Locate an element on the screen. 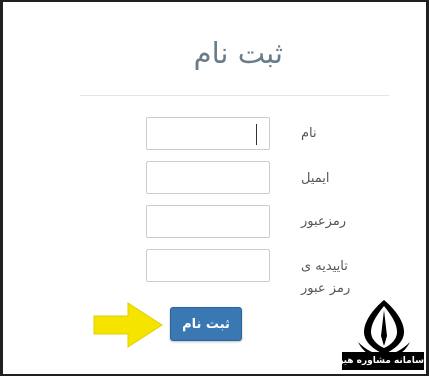 The height and width of the screenshot is (376, 429). email-input is located at coordinates (208, 177).